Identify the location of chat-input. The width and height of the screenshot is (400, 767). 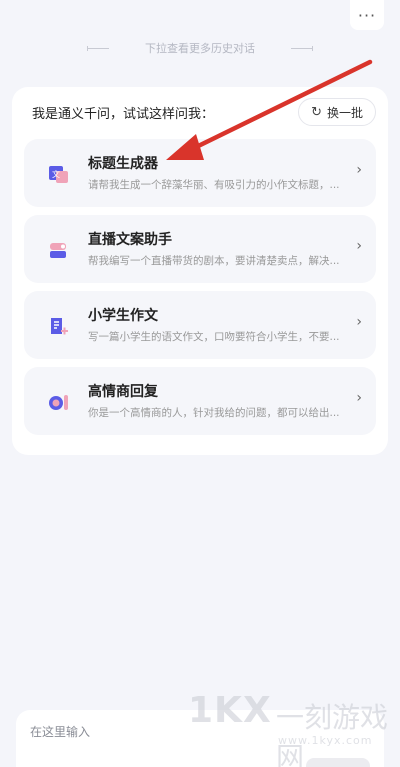
(180, 732).